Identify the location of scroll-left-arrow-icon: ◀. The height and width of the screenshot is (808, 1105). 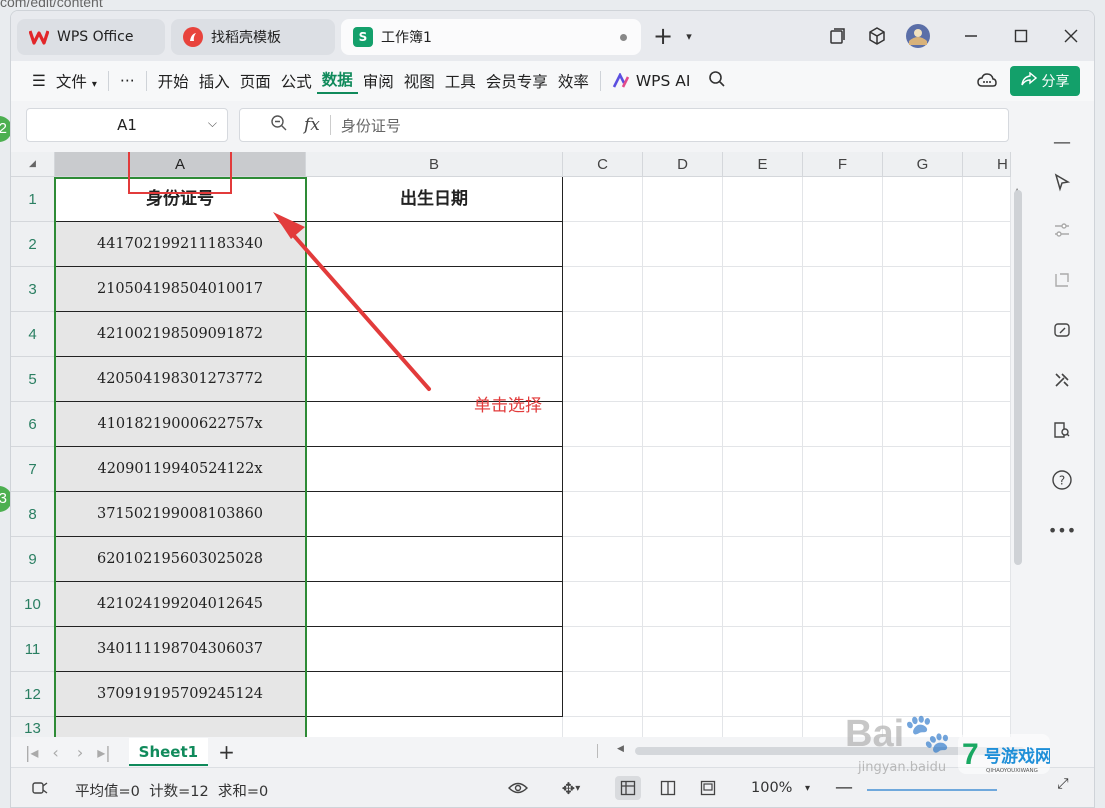
(620, 749).